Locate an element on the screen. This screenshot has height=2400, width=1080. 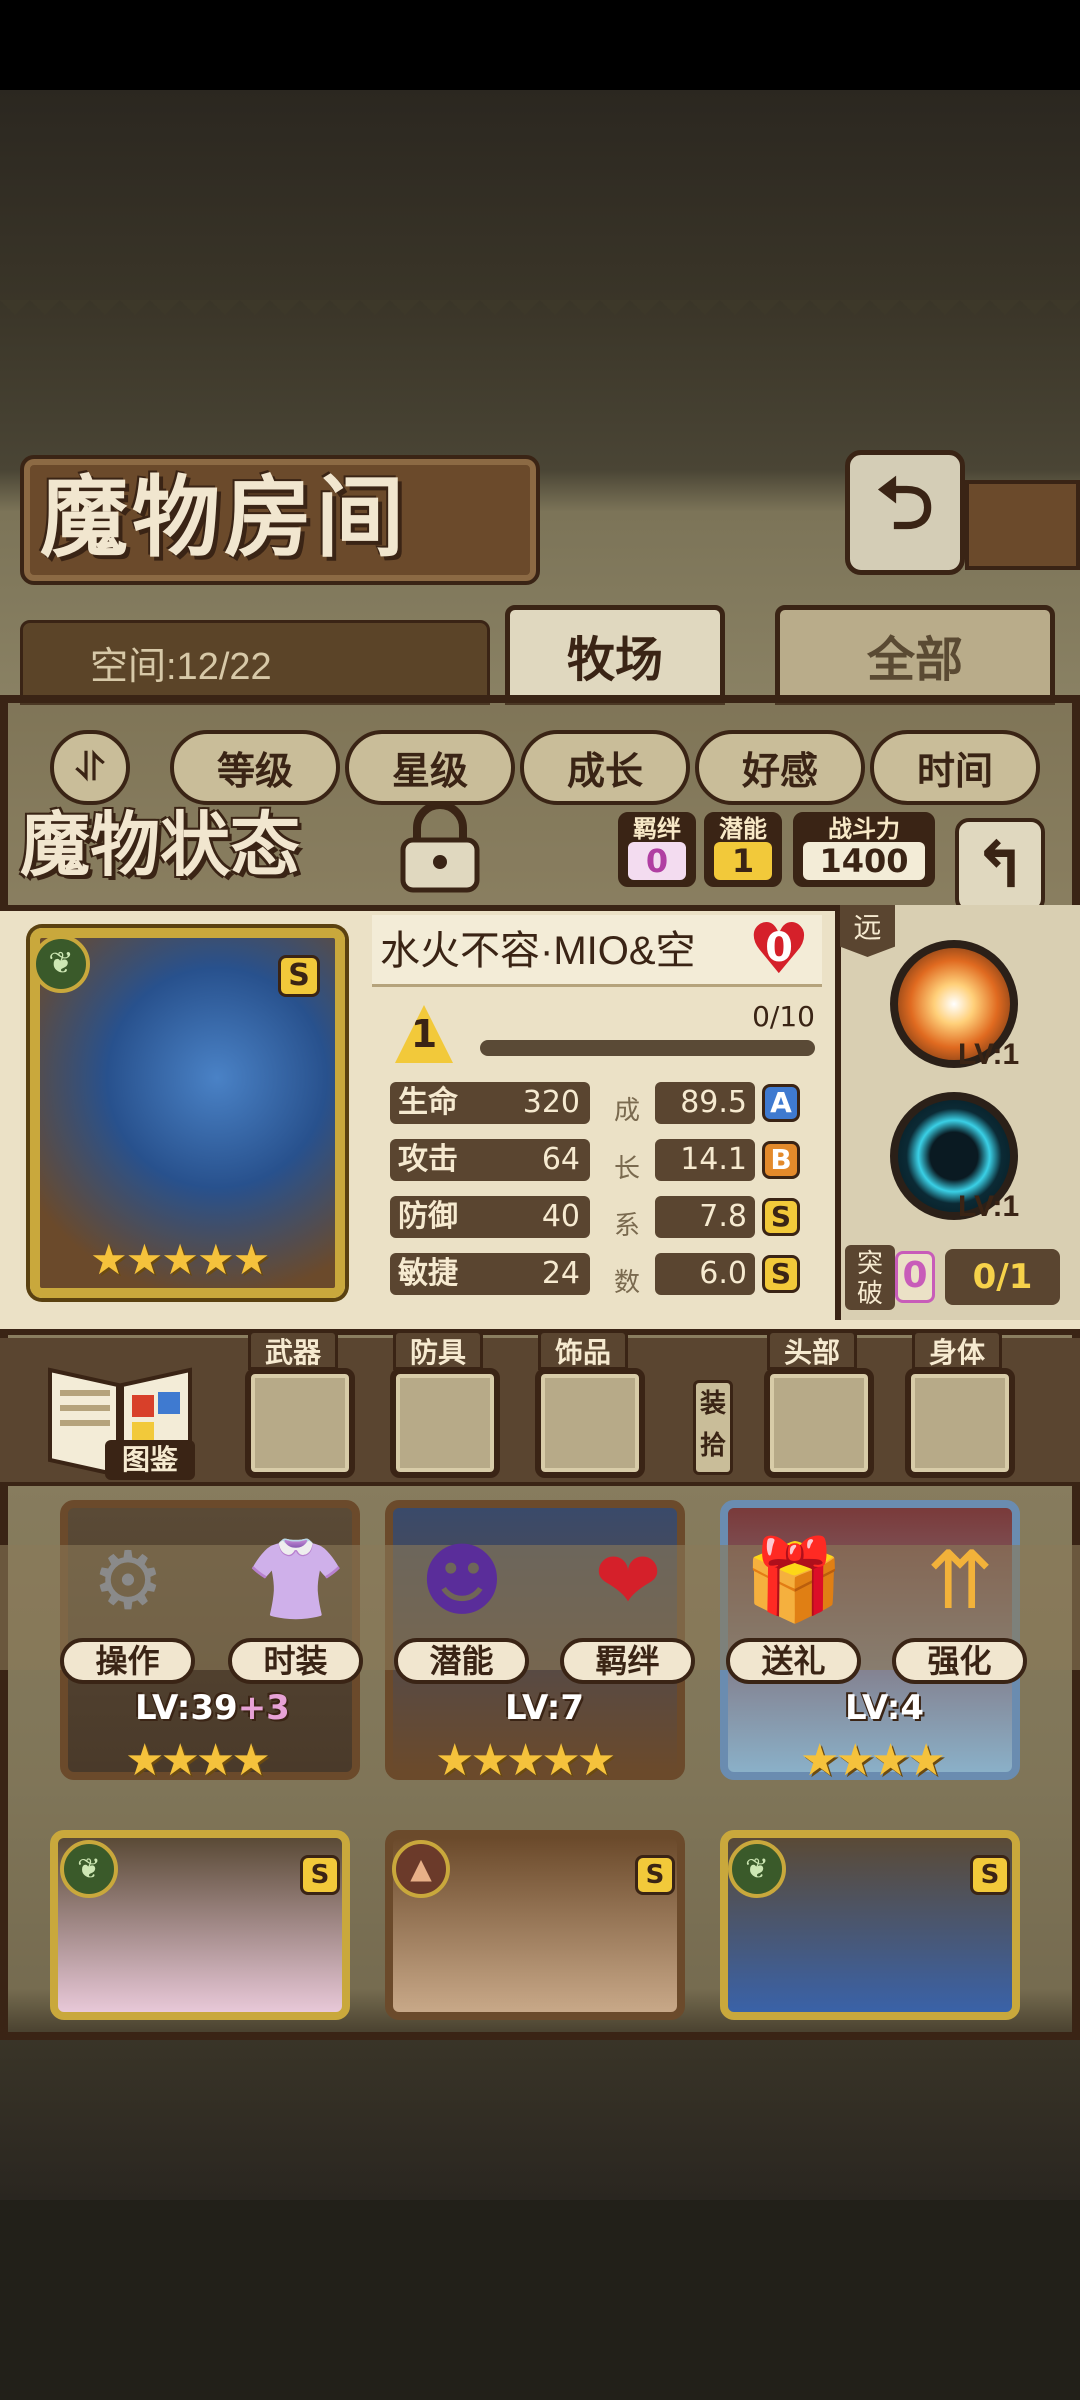
sort-level: 等级 is located at coordinates (255, 767).